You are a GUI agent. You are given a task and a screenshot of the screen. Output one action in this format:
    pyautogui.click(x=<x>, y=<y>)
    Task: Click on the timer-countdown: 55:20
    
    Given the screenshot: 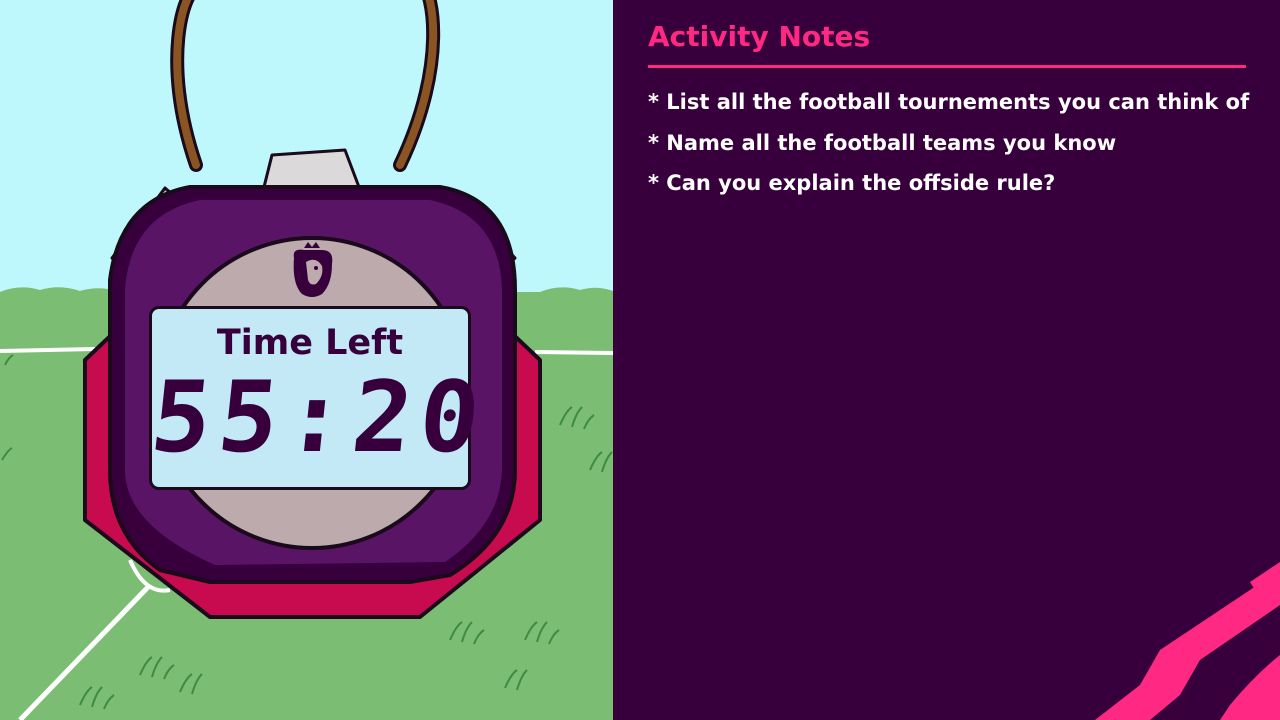 What is the action you would take?
    pyautogui.click(x=320, y=418)
    